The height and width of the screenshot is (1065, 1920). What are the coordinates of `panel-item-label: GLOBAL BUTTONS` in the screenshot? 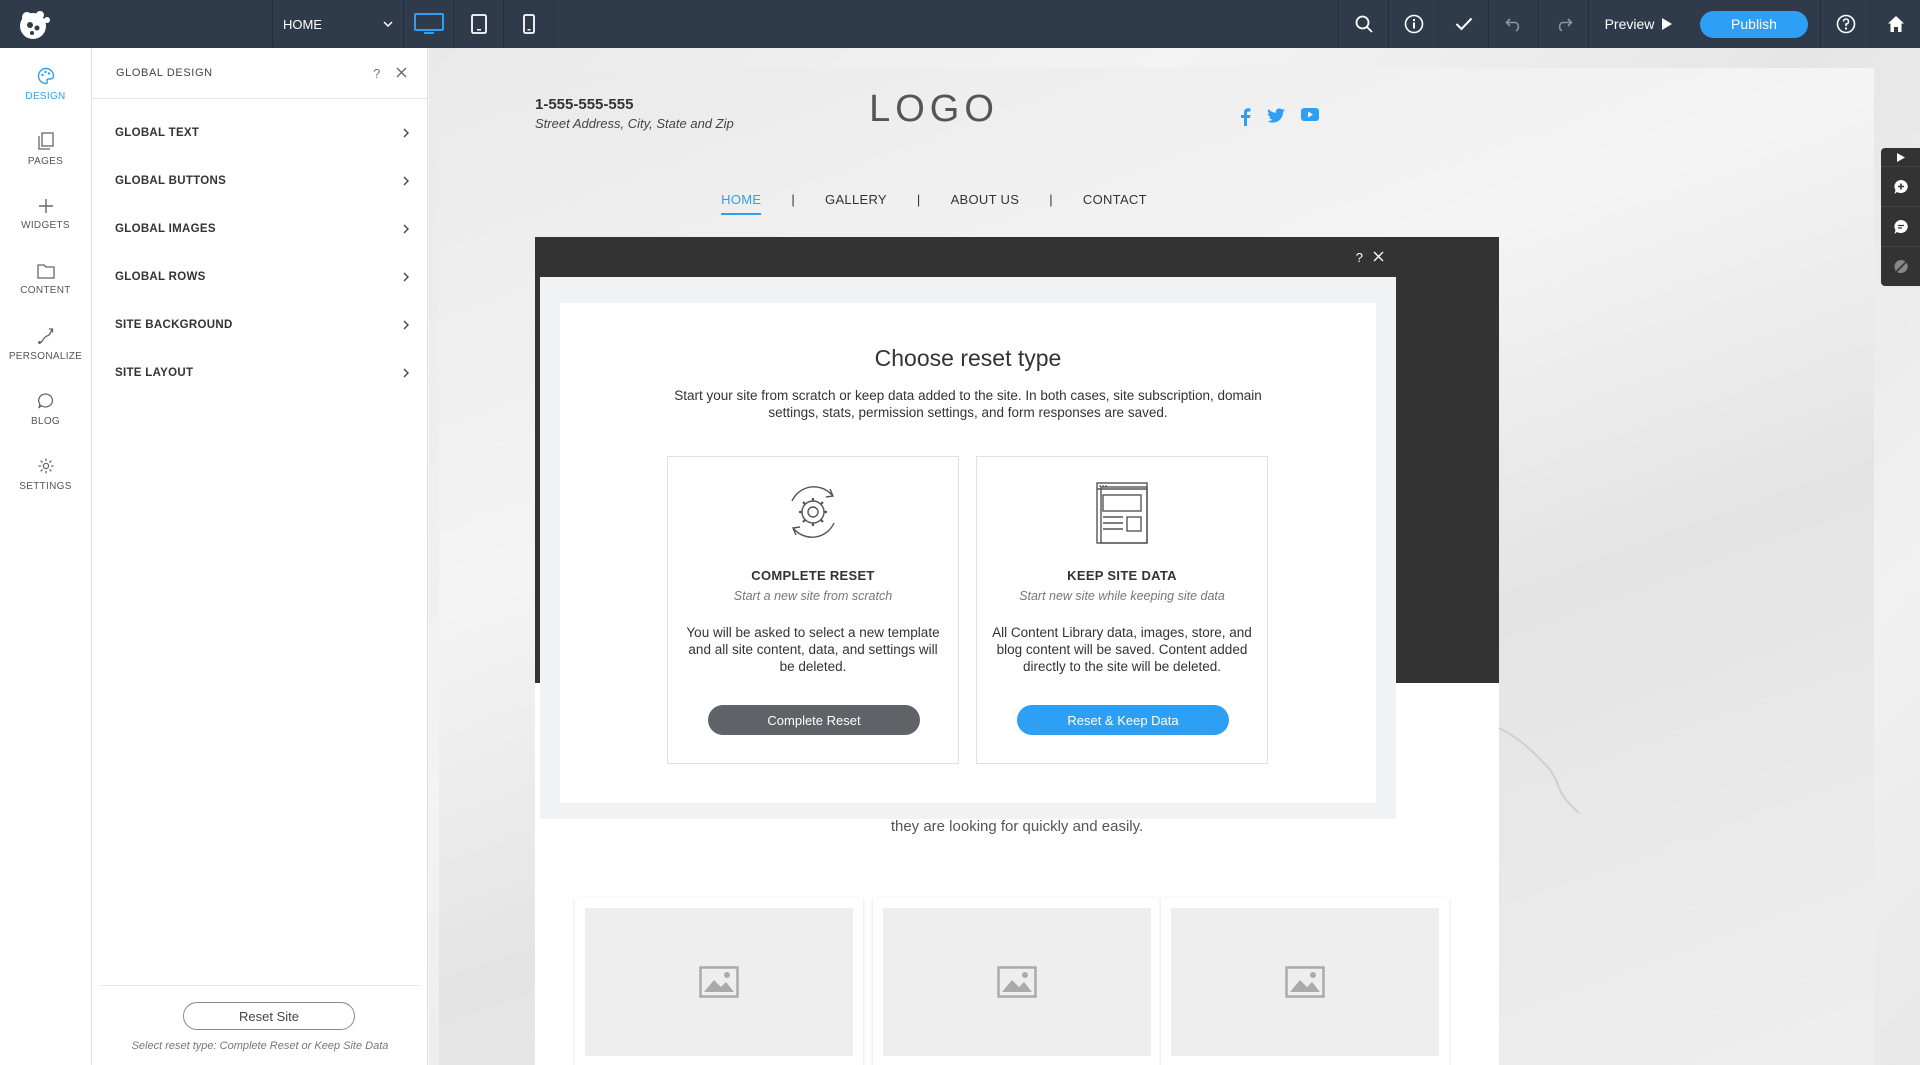 It's located at (171, 181).